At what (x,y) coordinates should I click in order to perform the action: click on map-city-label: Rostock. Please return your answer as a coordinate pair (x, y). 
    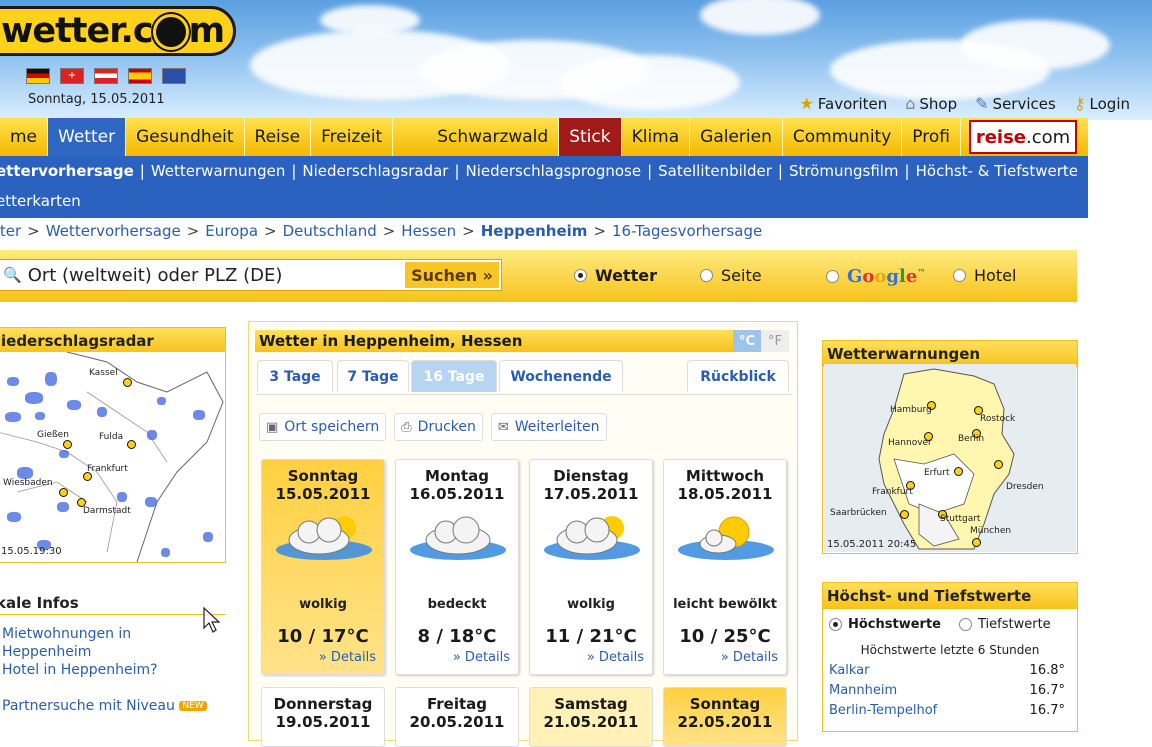
    Looking at the image, I should click on (998, 419).